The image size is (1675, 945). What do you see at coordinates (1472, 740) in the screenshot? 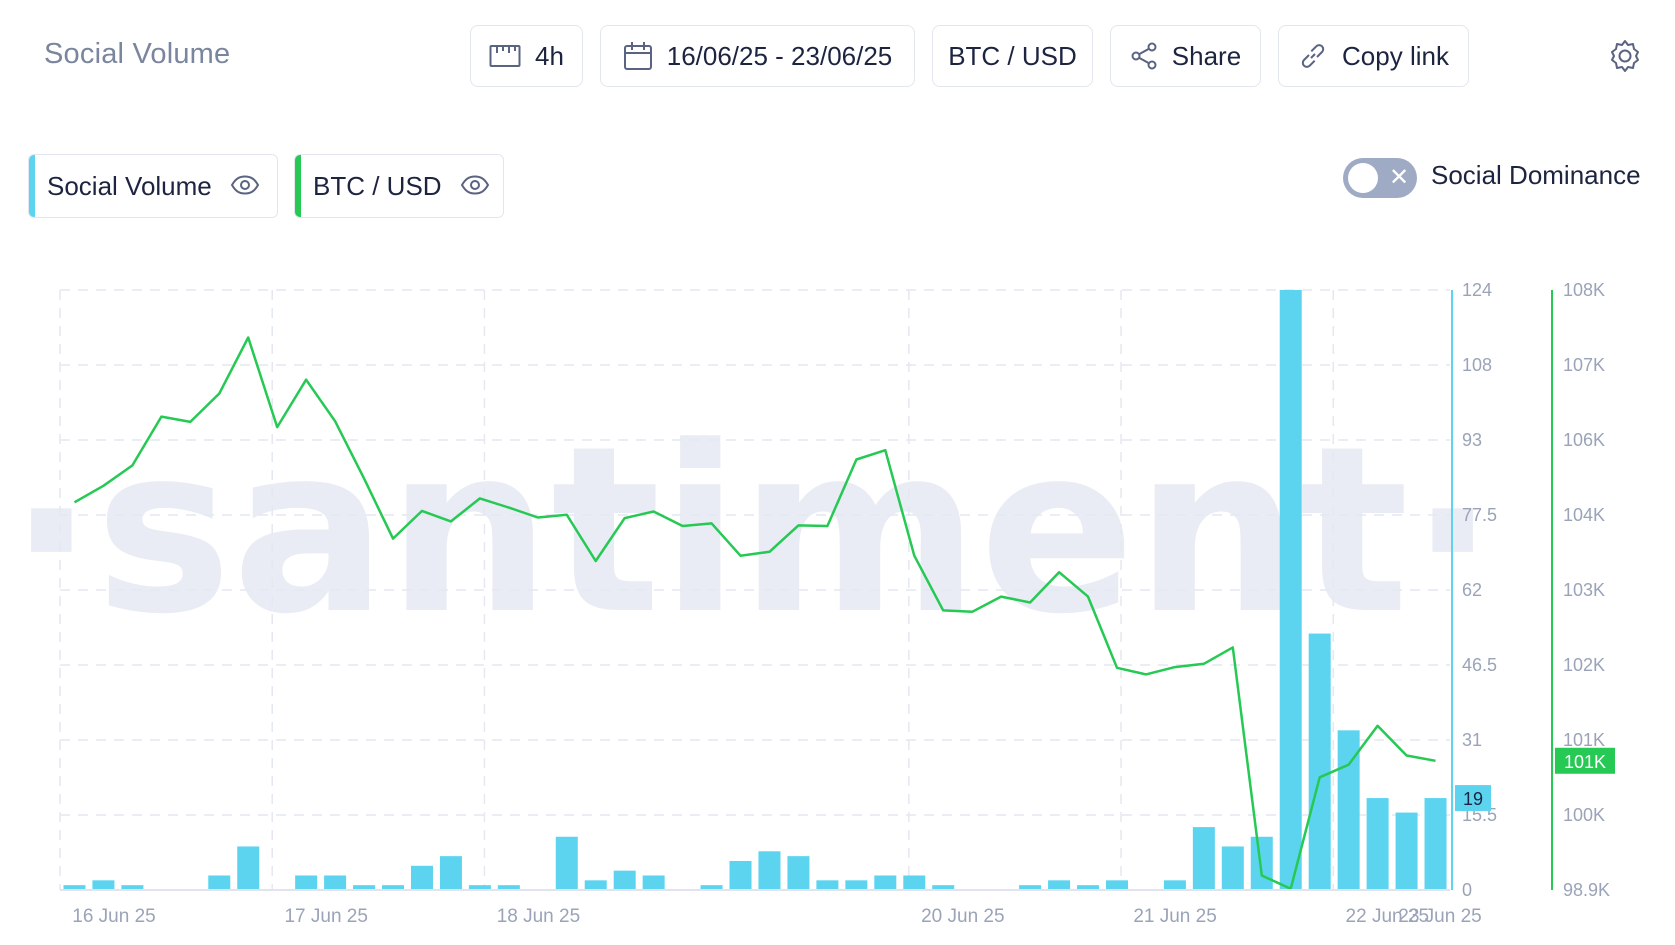
I see `volume-axis-tick: 31` at bounding box center [1472, 740].